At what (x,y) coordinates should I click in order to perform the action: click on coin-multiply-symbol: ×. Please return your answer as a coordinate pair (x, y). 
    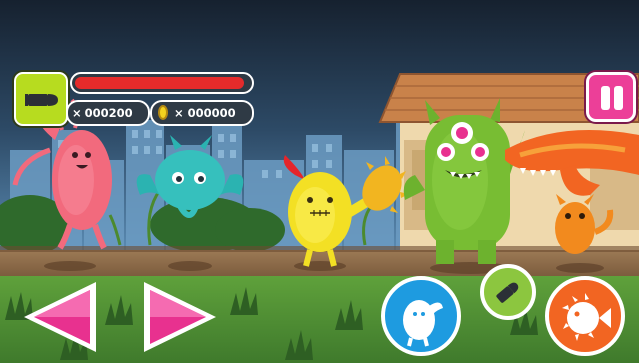
    Looking at the image, I should click on (179, 113).